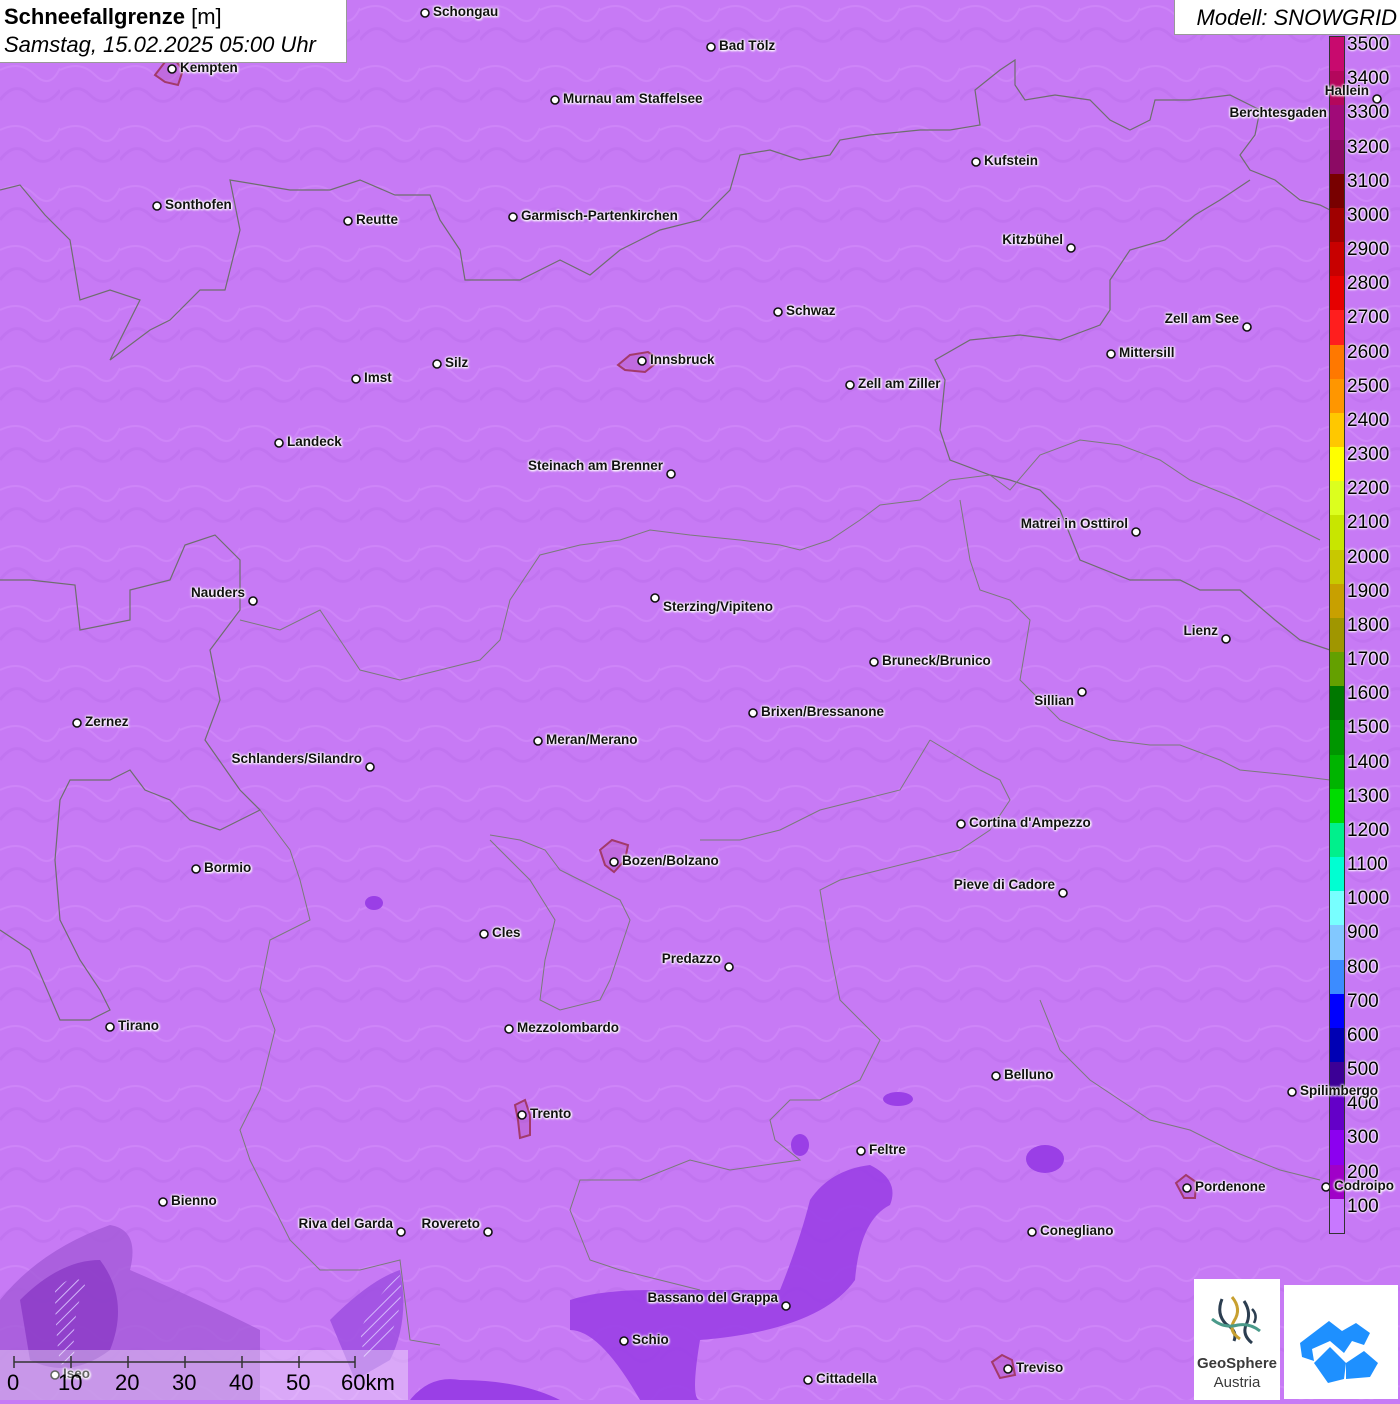 The image size is (1400, 1404). What do you see at coordinates (1368, 557) in the screenshot?
I see `legend-label: 2000` at bounding box center [1368, 557].